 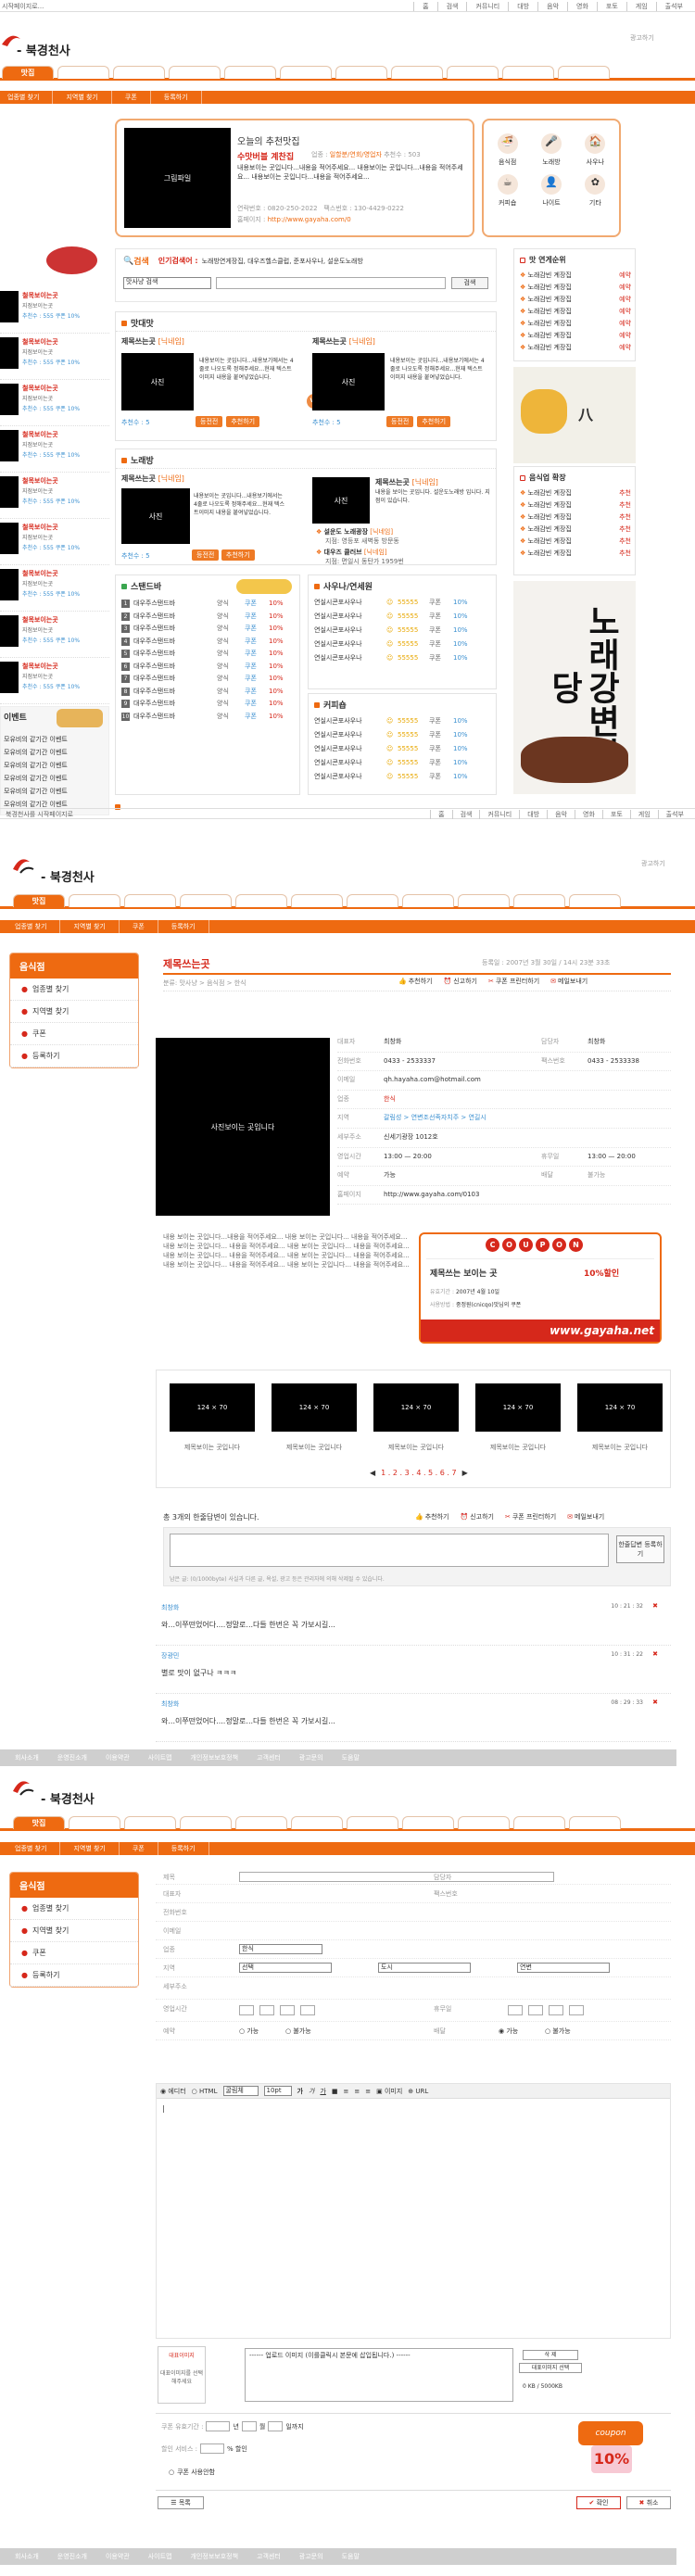 What do you see at coordinates (379, 2375) in the screenshot?
I see `upload-list: ------ 업로드 이미지 (이를클릭시 본문에 삽입됩니다.) ------` at bounding box center [379, 2375].